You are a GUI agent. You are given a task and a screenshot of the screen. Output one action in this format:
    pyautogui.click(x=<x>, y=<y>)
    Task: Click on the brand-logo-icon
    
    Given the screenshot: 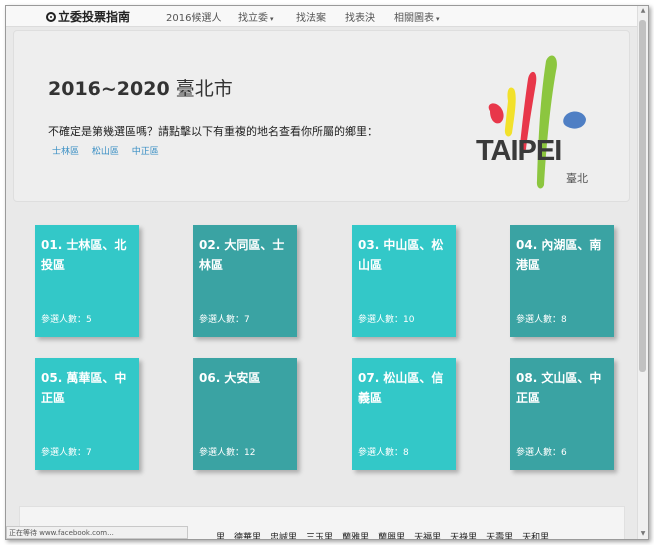 What is the action you would take?
    pyautogui.click(x=51, y=16)
    